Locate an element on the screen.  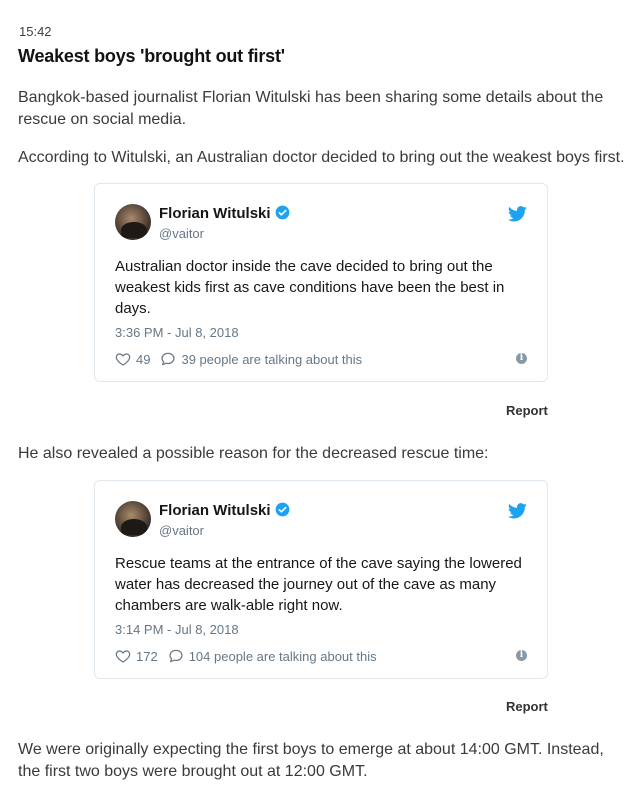
conversation-link: 39 people are talking about this is located at coordinates (261, 359).